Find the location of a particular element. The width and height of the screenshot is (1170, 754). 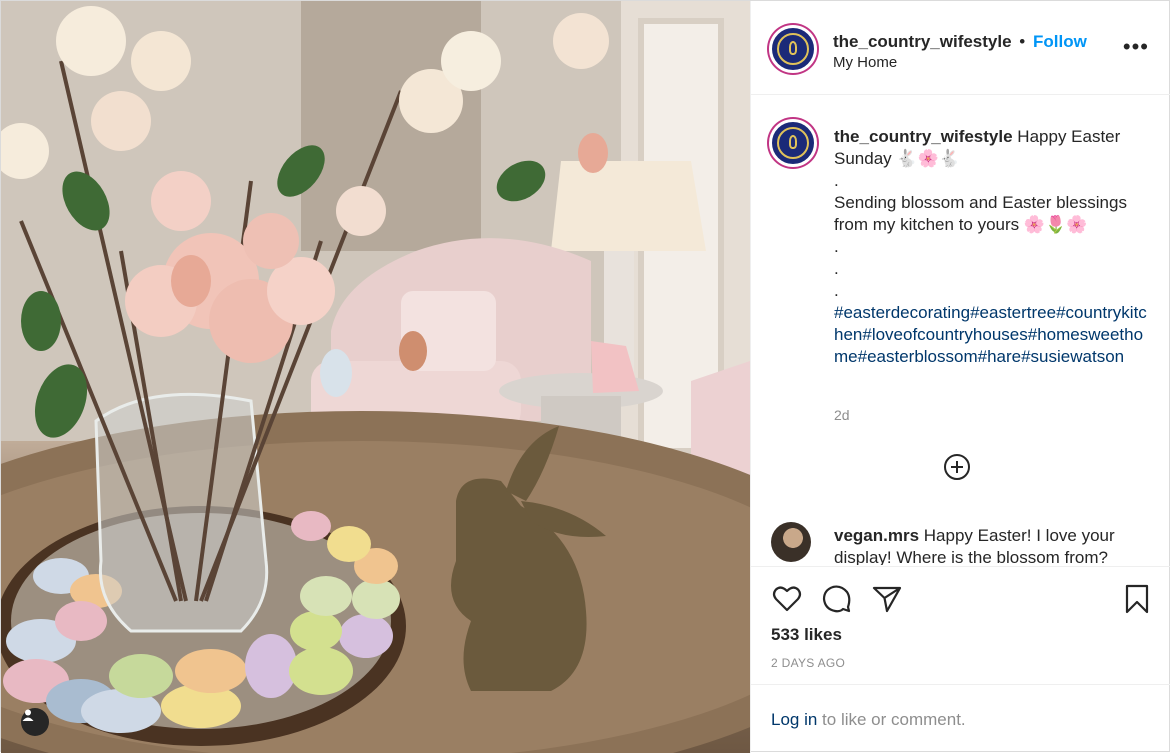

action-bar: 533 likes 2 DAYS AGO is located at coordinates (960, 626).